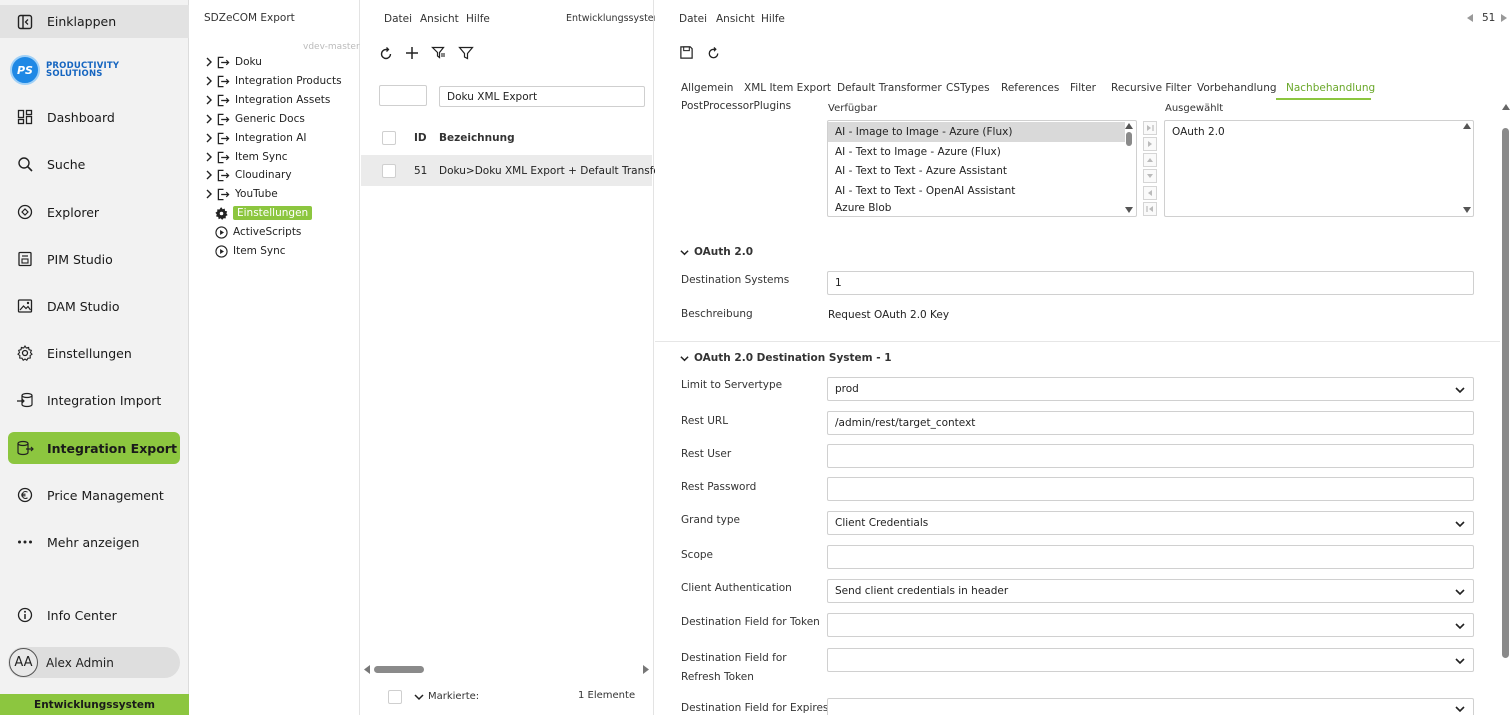  What do you see at coordinates (1150, 706) in the screenshot?
I see `expires-field-select` at bounding box center [1150, 706].